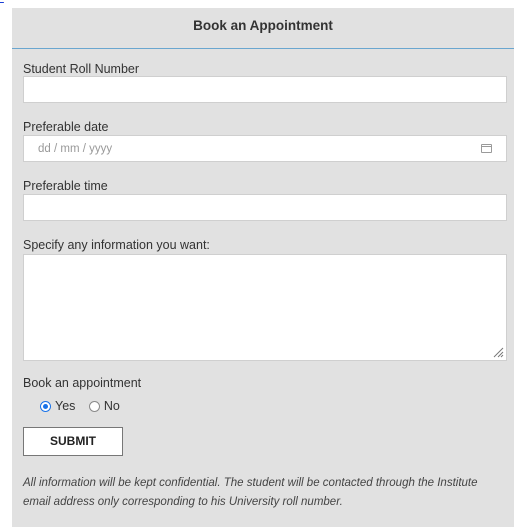  What do you see at coordinates (257, 3) in the screenshot?
I see `page-top-link-strip` at bounding box center [257, 3].